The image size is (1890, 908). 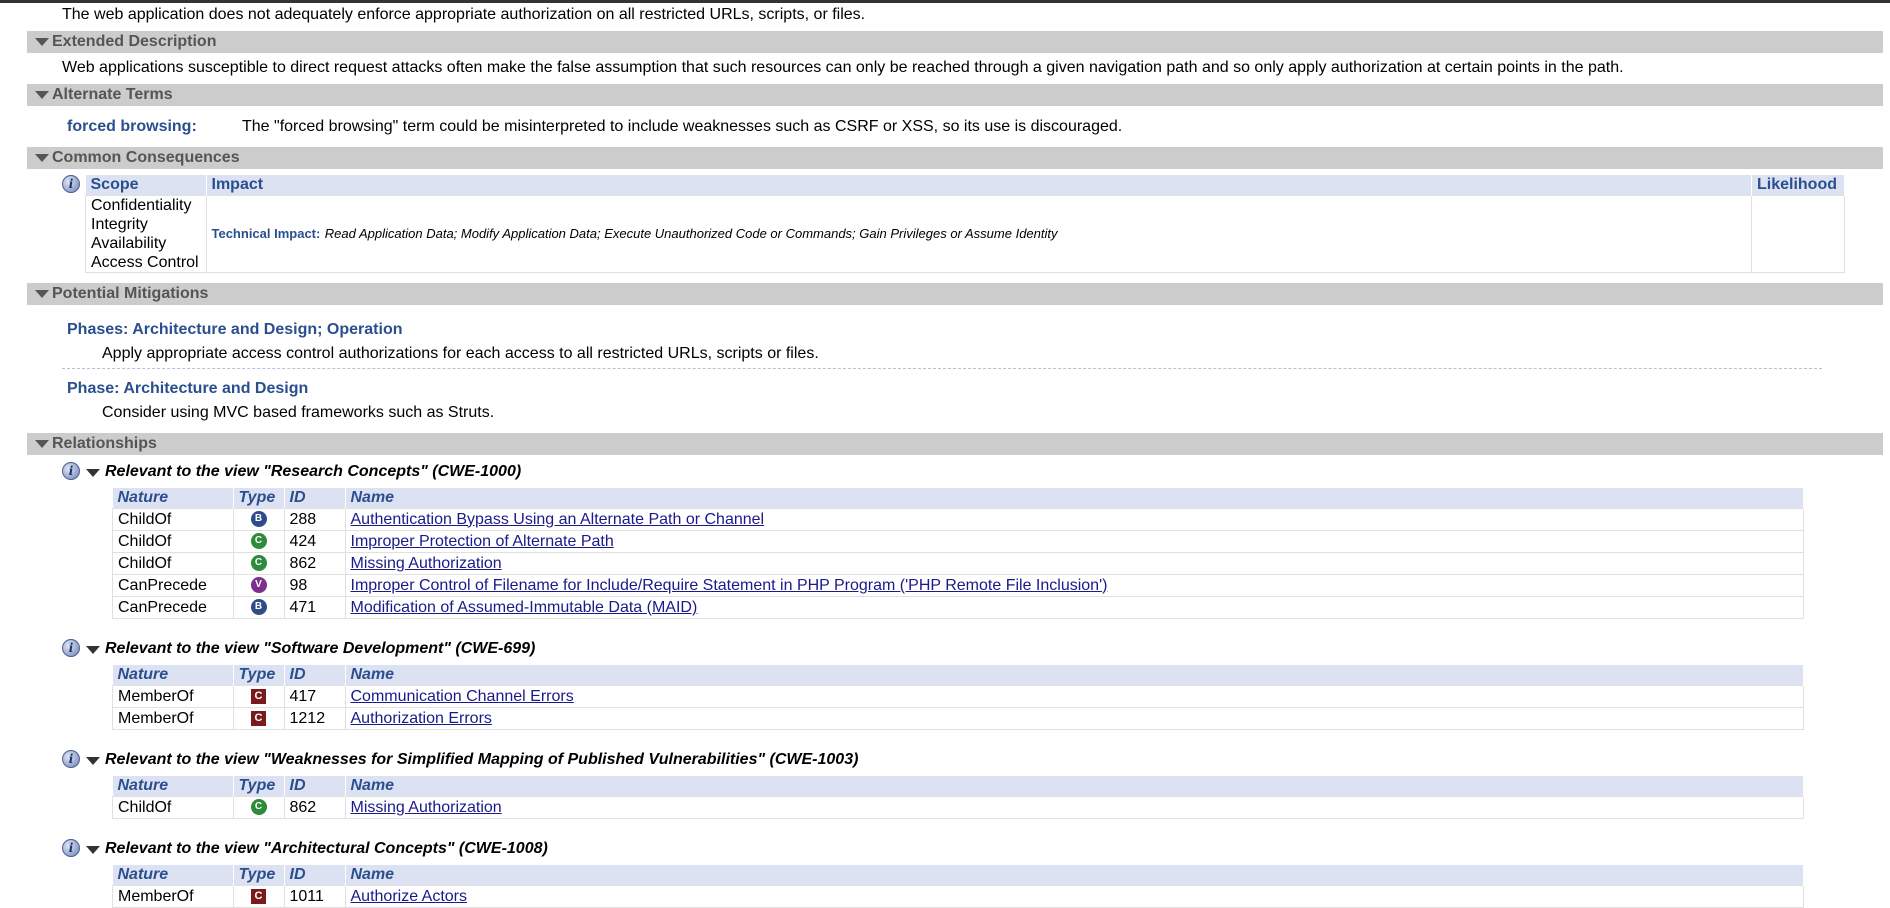 I want to click on name-cell: Missing Authorization, so click(x=1074, y=563).